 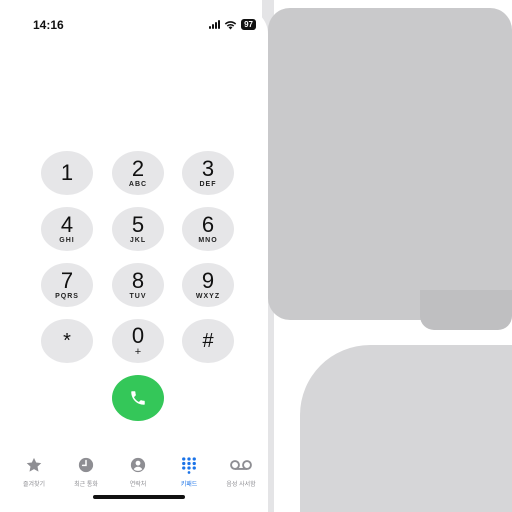 I want to click on tab-voicemail: 음성 사서함, so click(x=241, y=471).